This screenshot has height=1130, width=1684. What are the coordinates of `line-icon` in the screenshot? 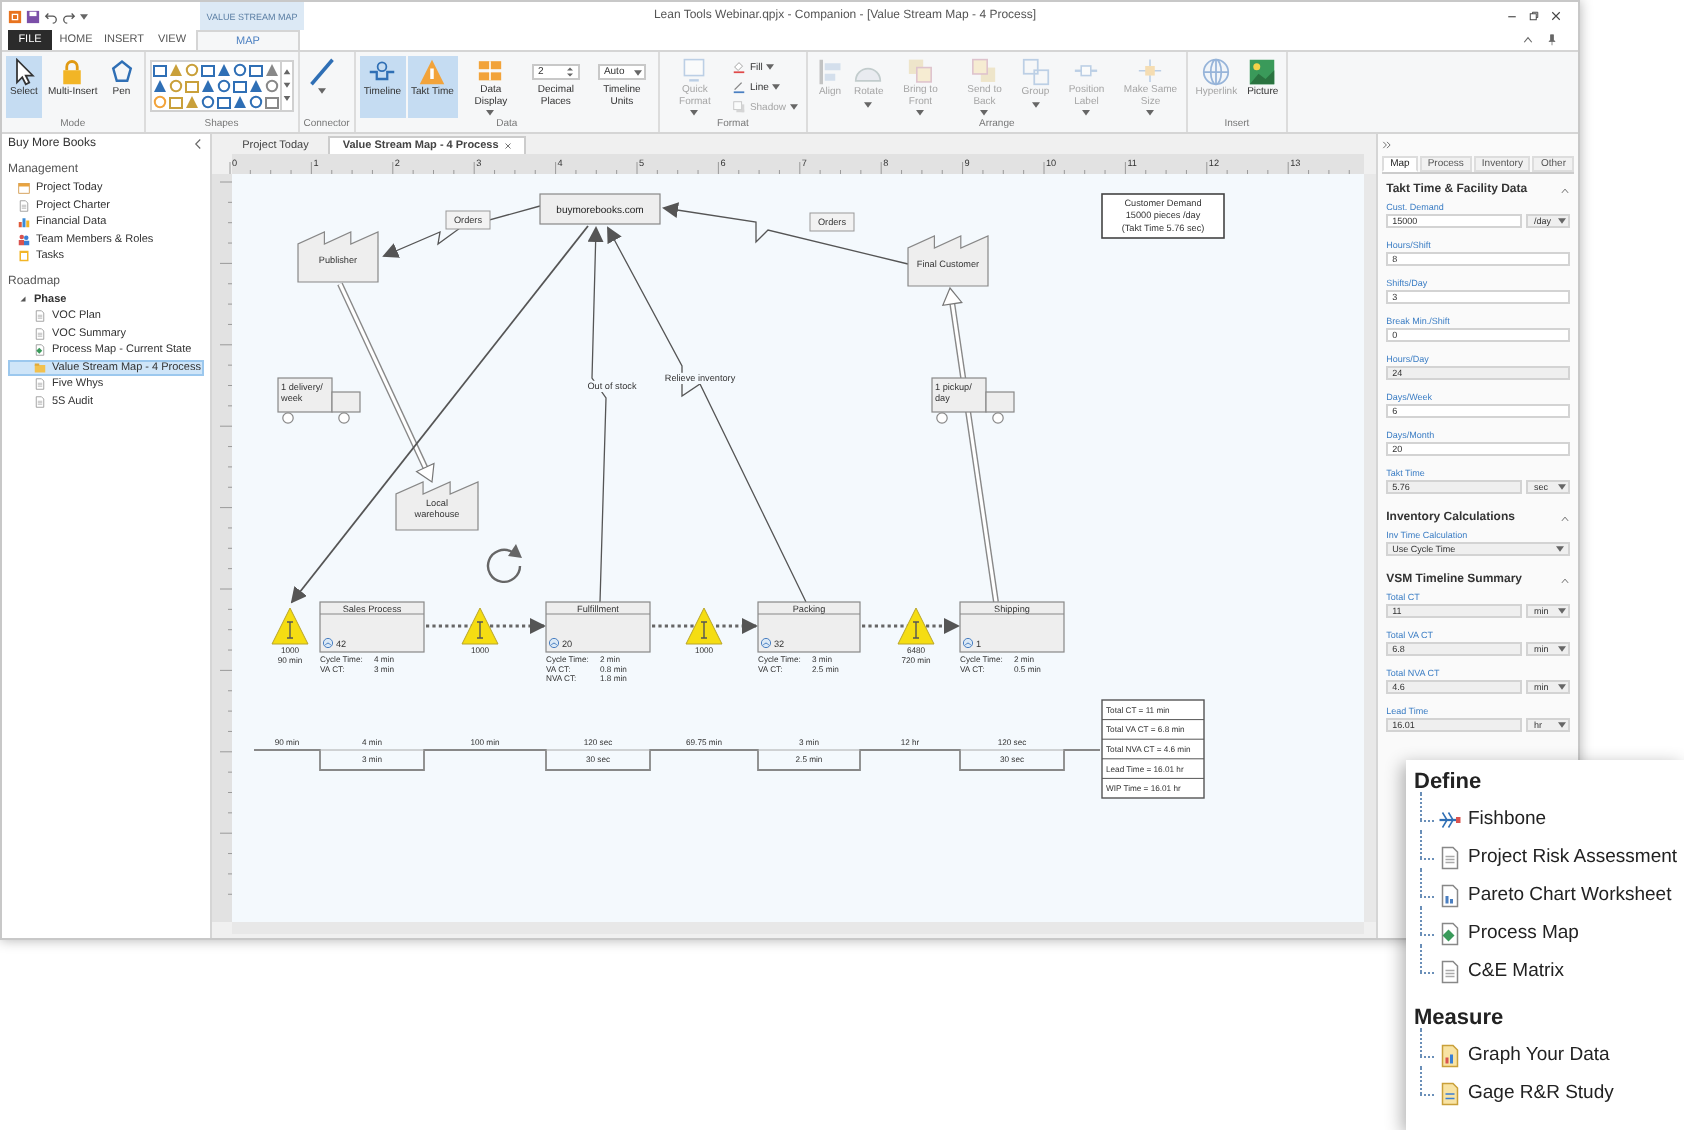 It's located at (321, 72).